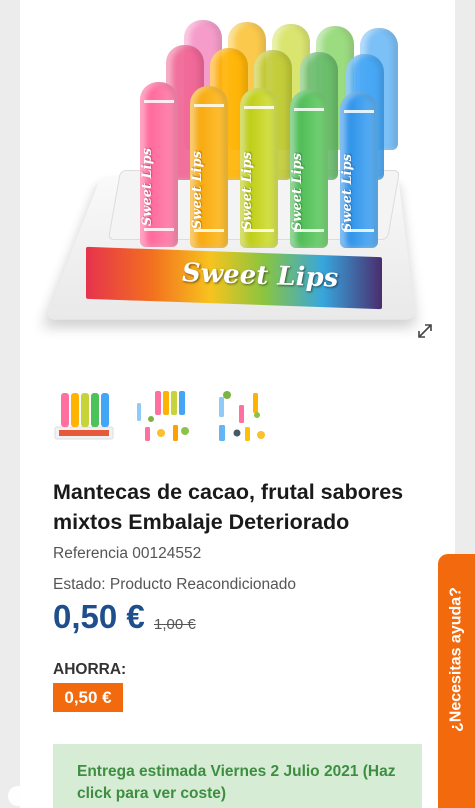 The image size is (475, 808). Describe the element at coordinates (18, 796) in the screenshot. I see `chat-icon` at that location.